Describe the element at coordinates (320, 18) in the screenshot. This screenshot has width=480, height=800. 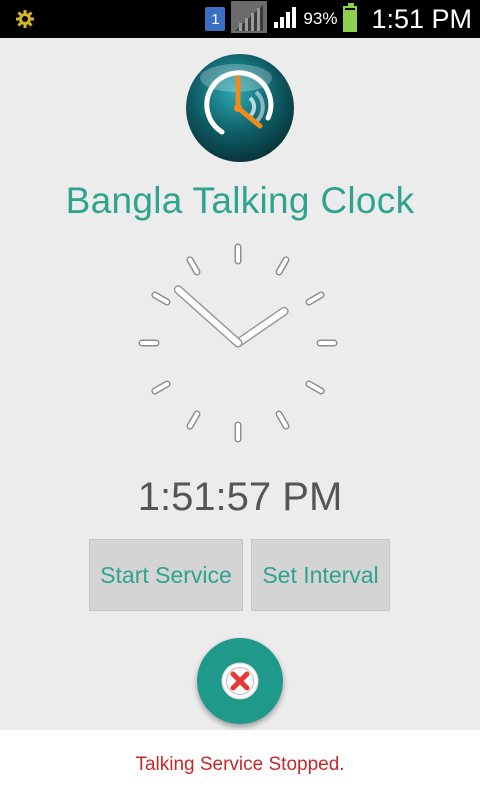
I see `battery-percent: 93%` at that location.